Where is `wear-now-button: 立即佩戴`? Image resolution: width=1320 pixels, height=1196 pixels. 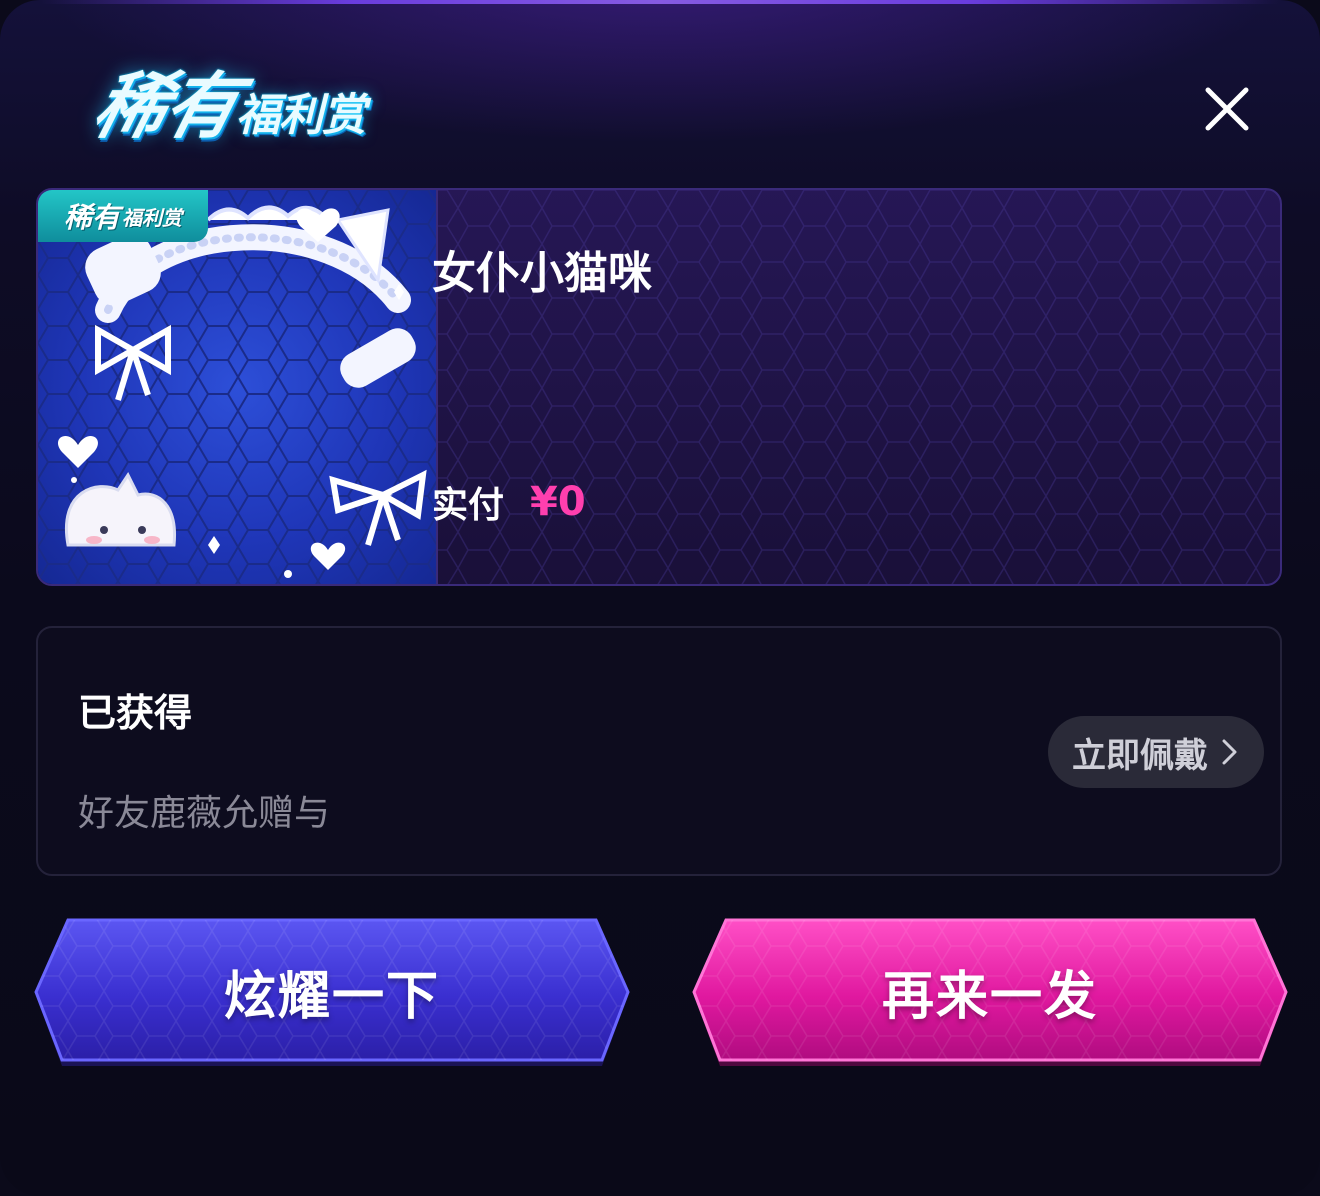 wear-now-button: 立即佩戴 is located at coordinates (1156, 752).